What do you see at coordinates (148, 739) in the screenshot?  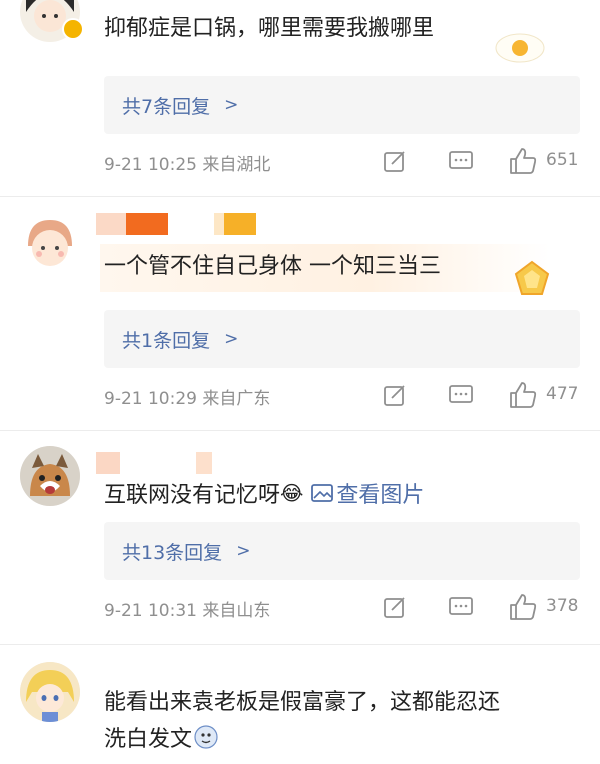 I see `comment-text: 洗白发文` at bounding box center [148, 739].